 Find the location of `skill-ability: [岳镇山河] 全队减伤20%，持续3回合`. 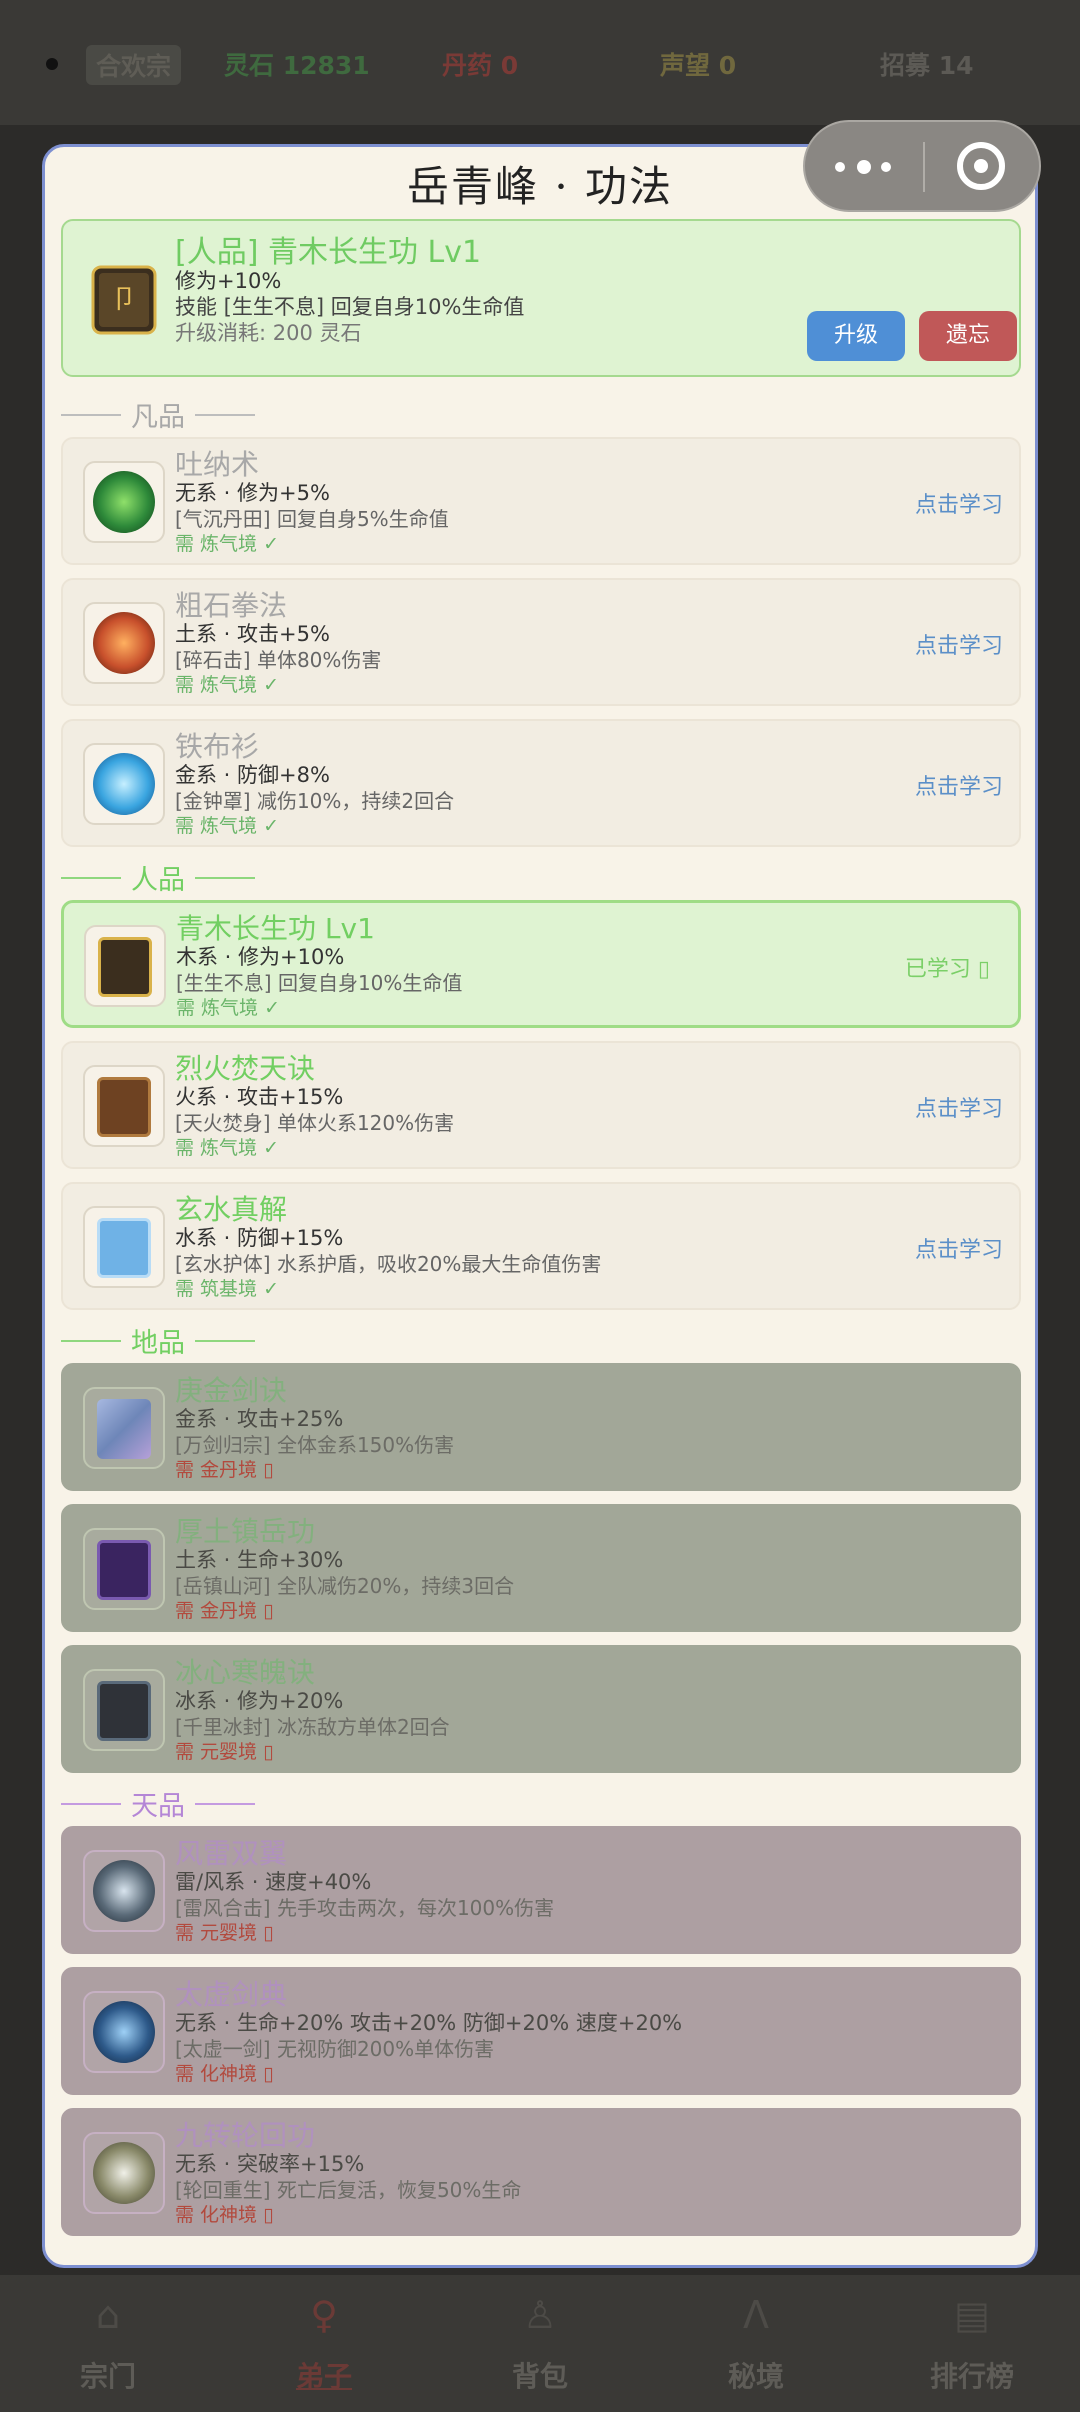

skill-ability: [岳镇山河] 全队减伤20%，持续3回合 is located at coordinates (345, 1586).